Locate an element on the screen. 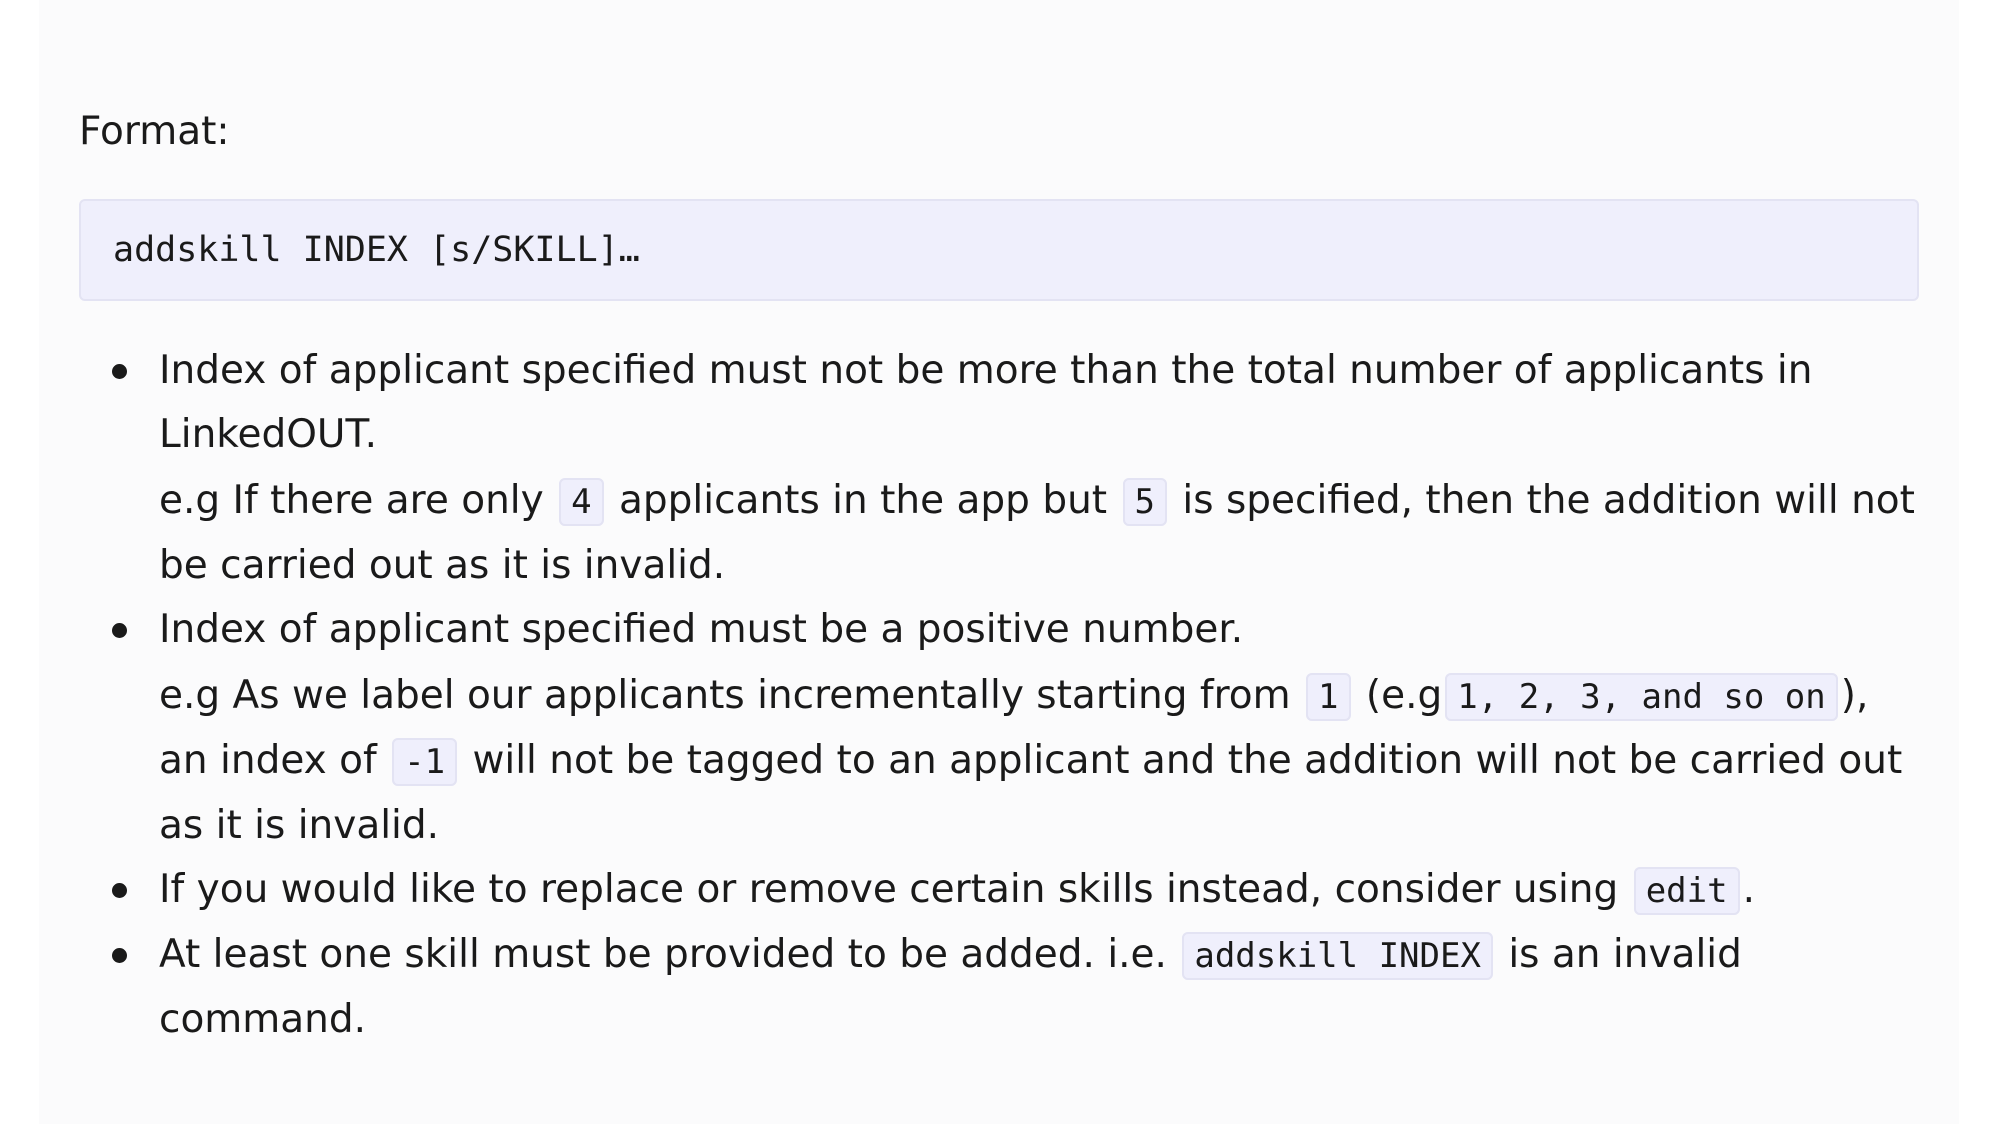  format-label: Format: is located at coordinates (154, 131).